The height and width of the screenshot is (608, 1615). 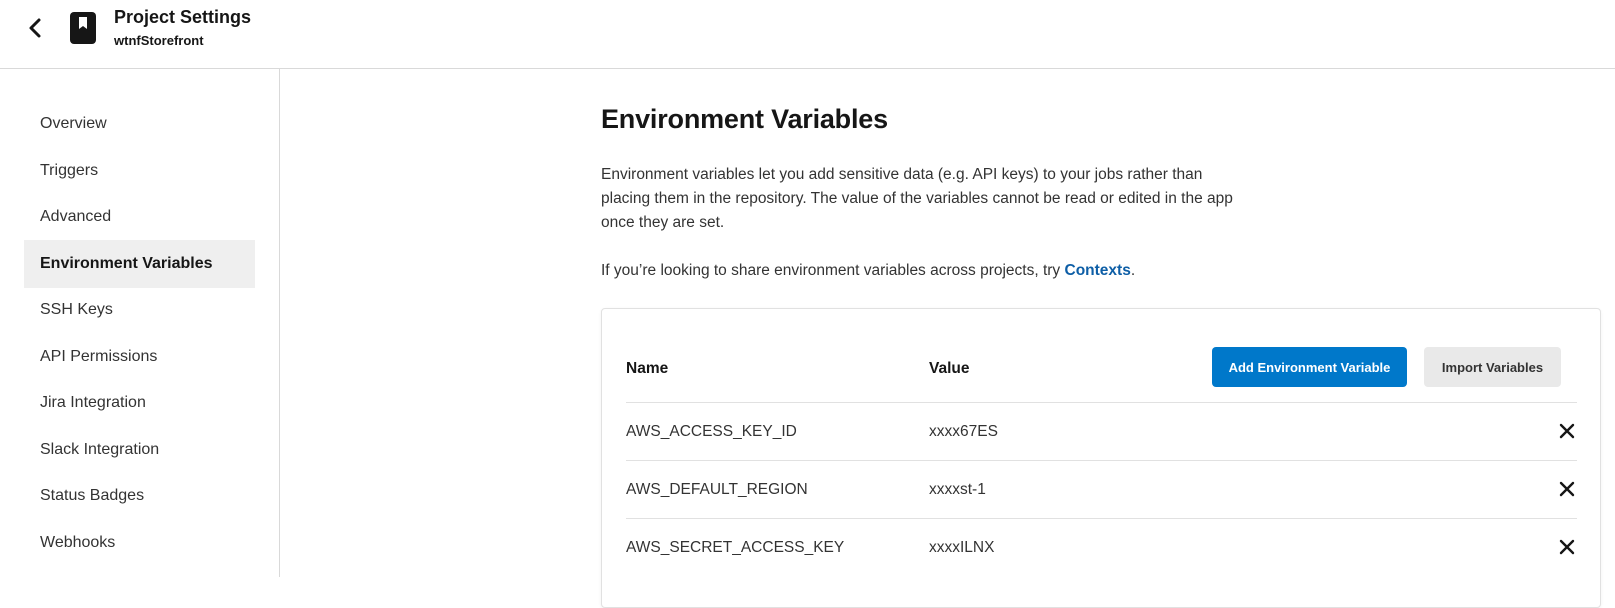 I want to click on table-row: AWS_SECRET_ACCESS_KEY xxxxILNX, so click(x=1101, y=547).